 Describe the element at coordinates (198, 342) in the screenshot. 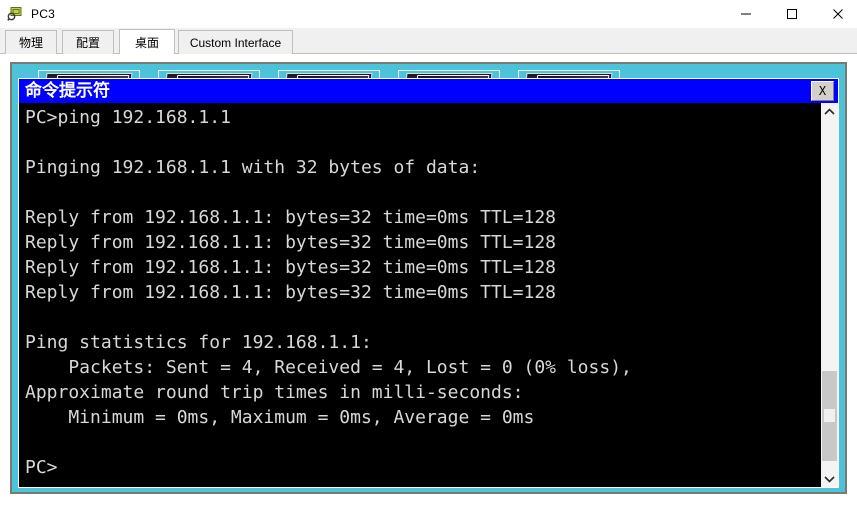

I see `terminal-line: Ping statistics for 192.168.1.1:` at that location.